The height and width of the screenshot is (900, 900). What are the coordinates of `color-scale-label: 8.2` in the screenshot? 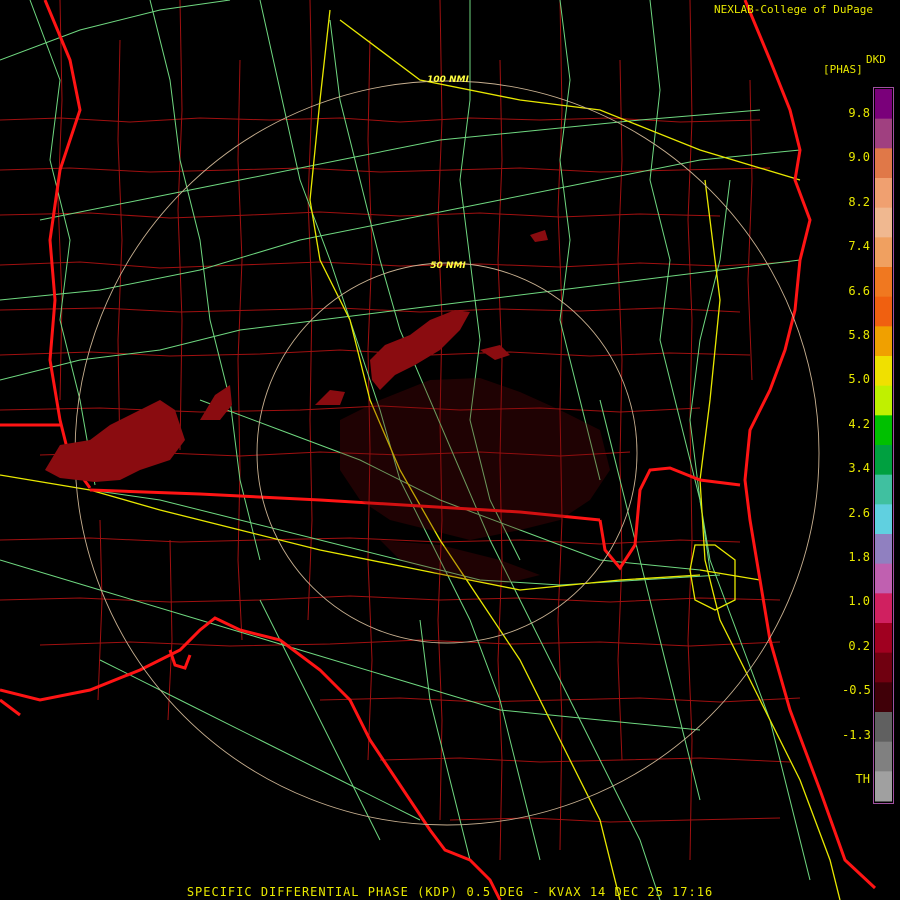 It's located at (859, 201).